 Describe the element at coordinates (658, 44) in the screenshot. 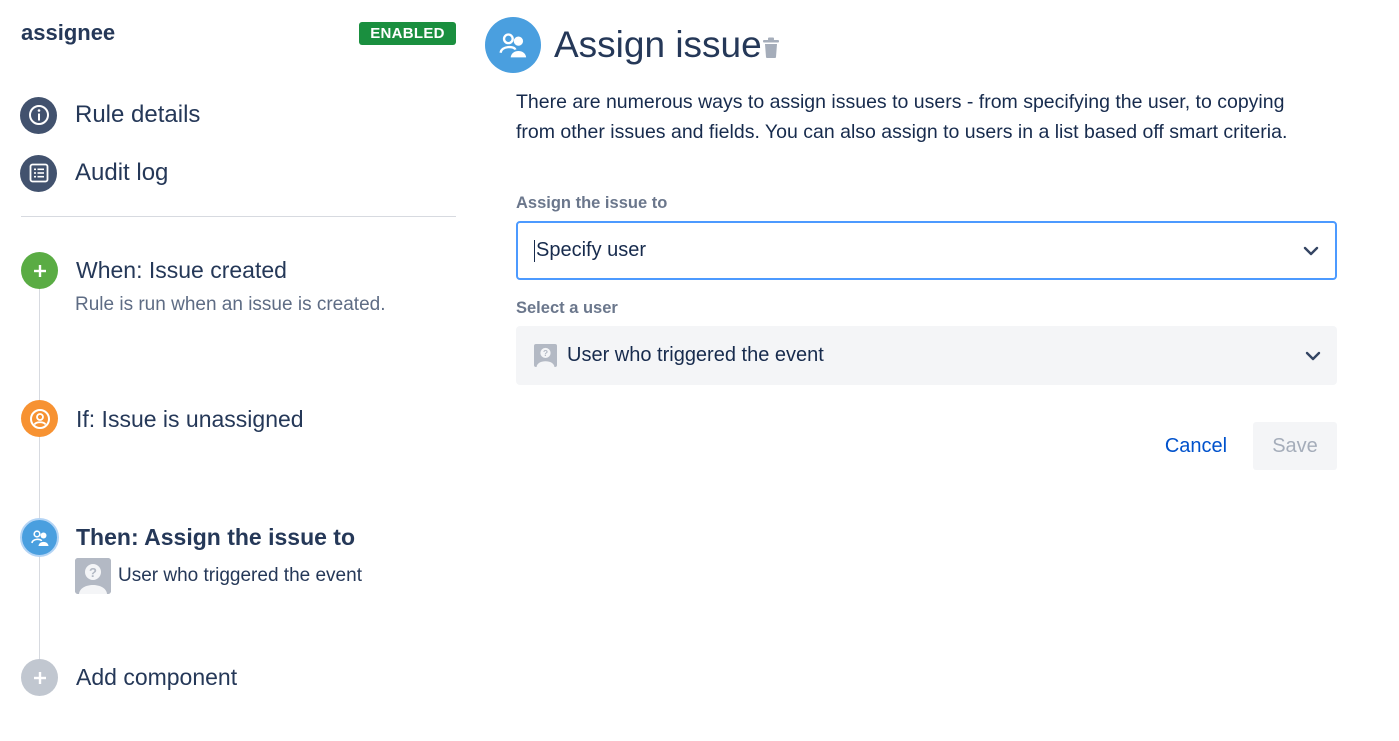

I see `page-title: Assign issue` at that location.